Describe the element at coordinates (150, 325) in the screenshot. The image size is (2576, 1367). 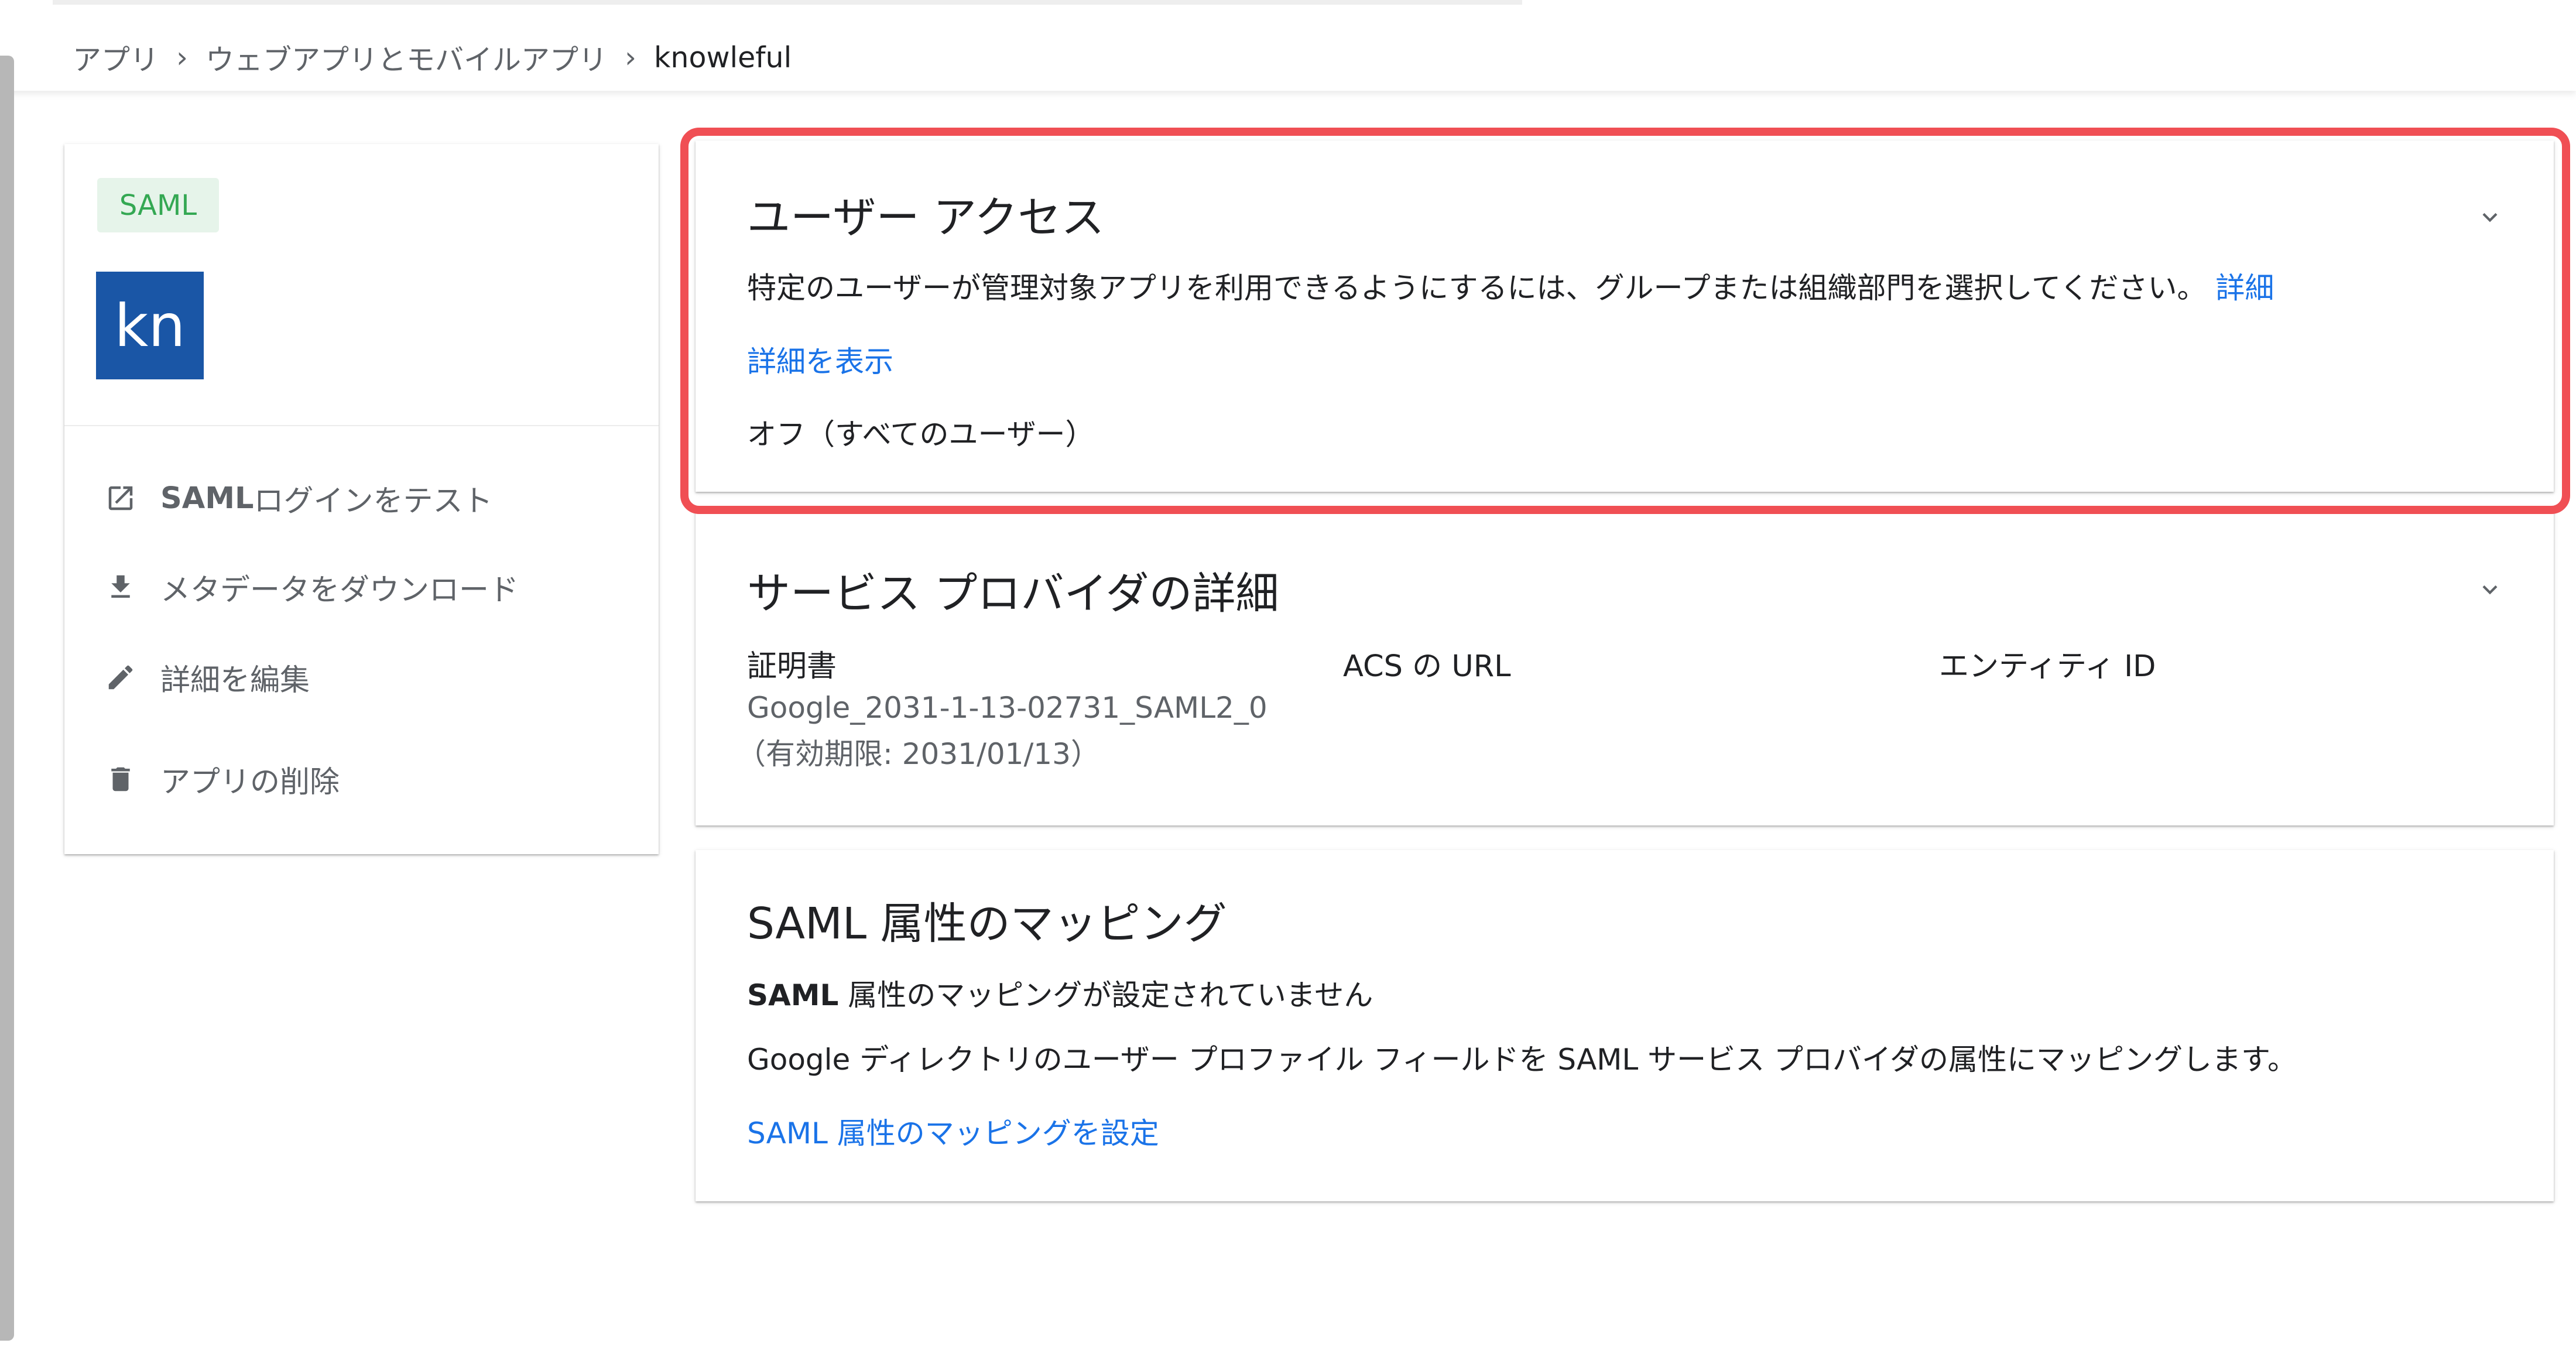
I see `app-logo: kn` at that location.